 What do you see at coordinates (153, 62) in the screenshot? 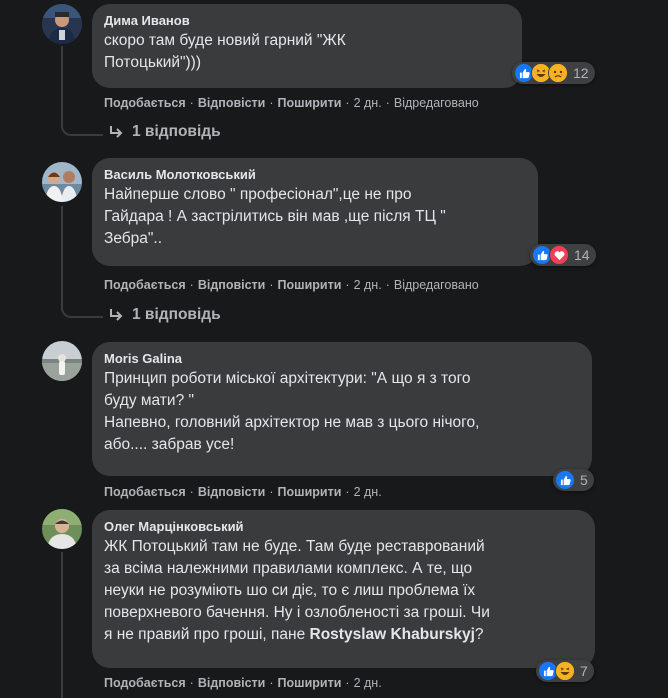
I see `comment-line: Потоцький")))` at bounding box center [153, 62].